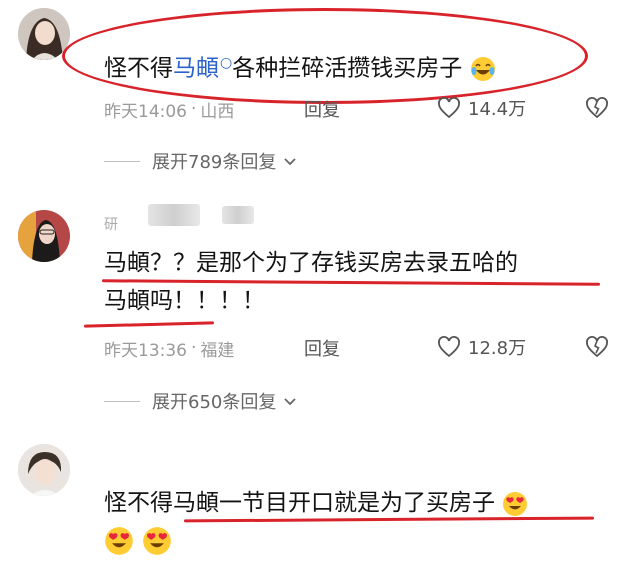  Describe the element at coordinates (145, 350) in the screenshot. I see `timestamp: 昨天13:36` at that location.